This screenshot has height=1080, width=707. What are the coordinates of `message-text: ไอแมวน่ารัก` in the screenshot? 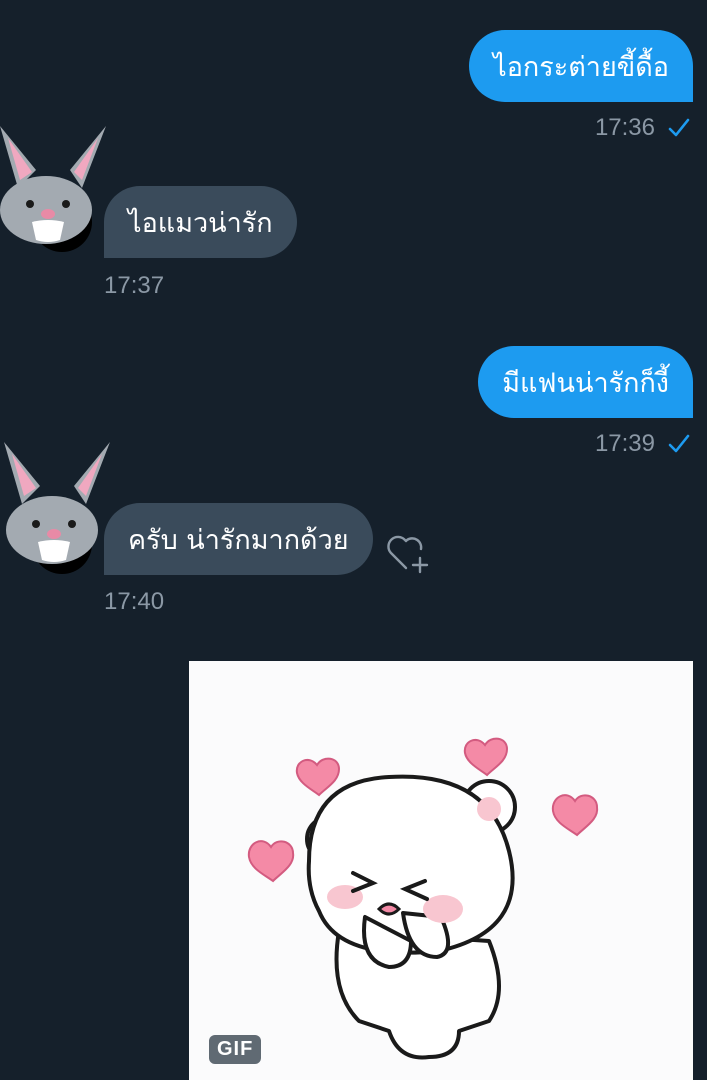 It's located at (200, 223).